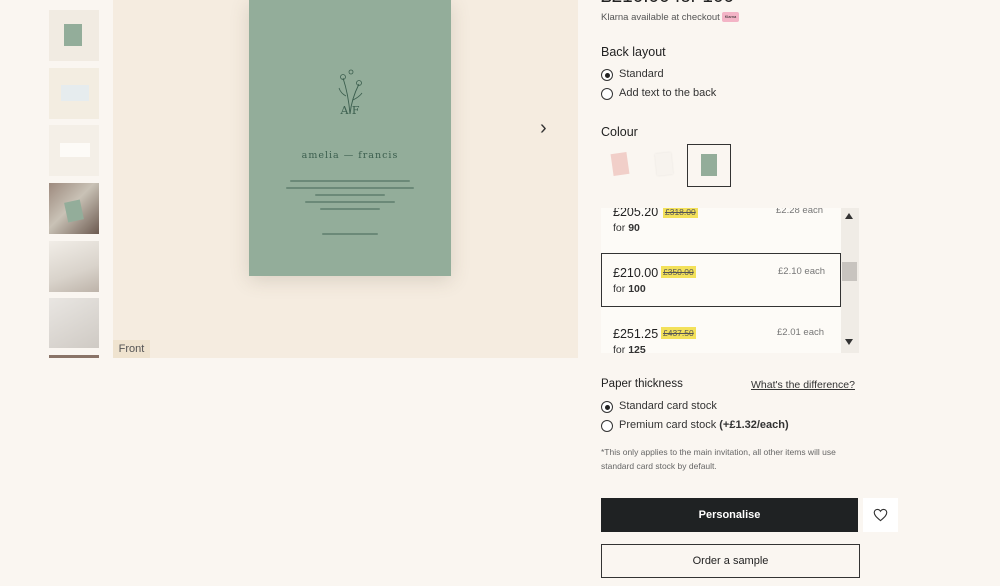 The image size is (1000, 586). Describe the element at coordinates (730, 17) in the screenshot. I see `klarna-logo-icon: Klarna` at that location.